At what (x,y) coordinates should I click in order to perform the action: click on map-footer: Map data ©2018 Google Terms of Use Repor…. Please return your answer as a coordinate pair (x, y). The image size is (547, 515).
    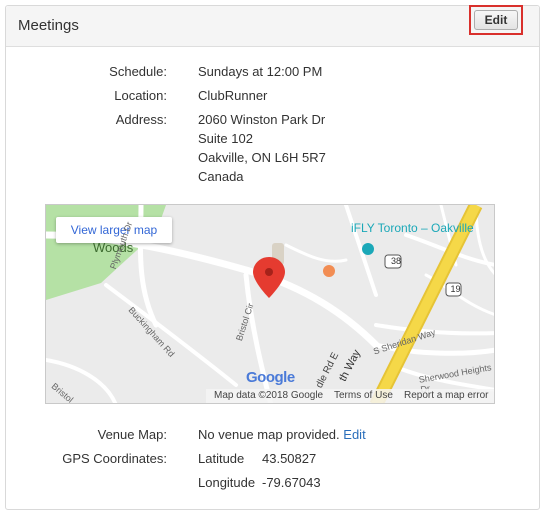
    Looking at the image, I should click on (350, 396).